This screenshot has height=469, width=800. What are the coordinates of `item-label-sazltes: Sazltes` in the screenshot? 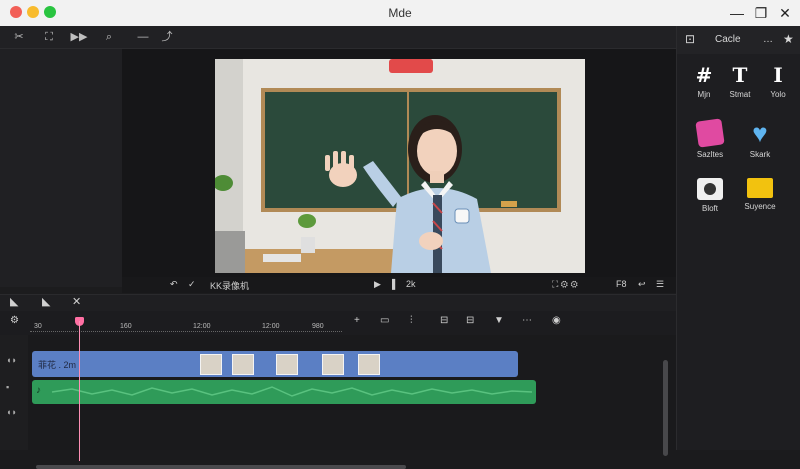 It's located at (710, 154).